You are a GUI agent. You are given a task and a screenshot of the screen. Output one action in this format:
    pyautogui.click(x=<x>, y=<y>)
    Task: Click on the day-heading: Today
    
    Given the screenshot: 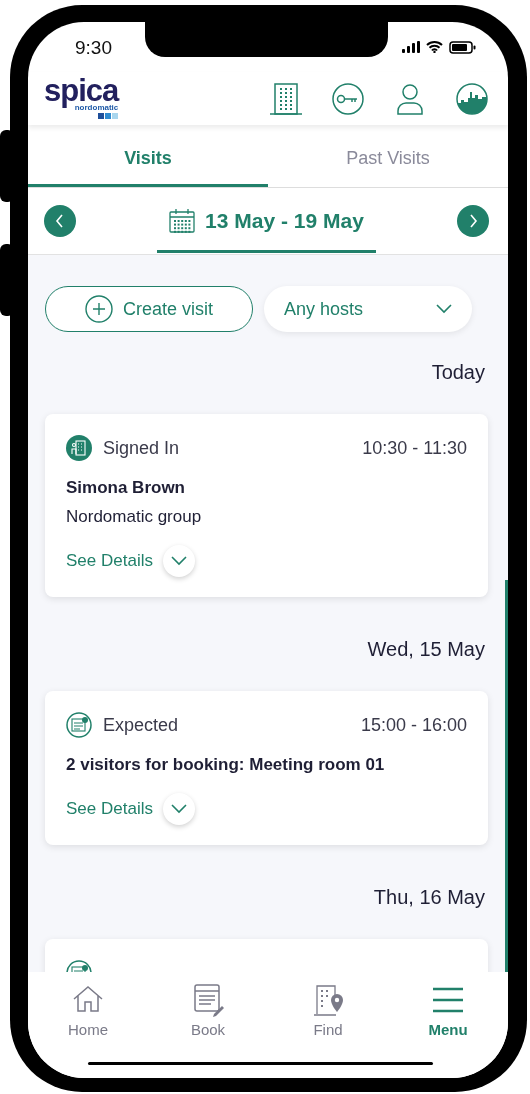 What is the action you would take?
    pyautogui.click(x=458, y=372)
    